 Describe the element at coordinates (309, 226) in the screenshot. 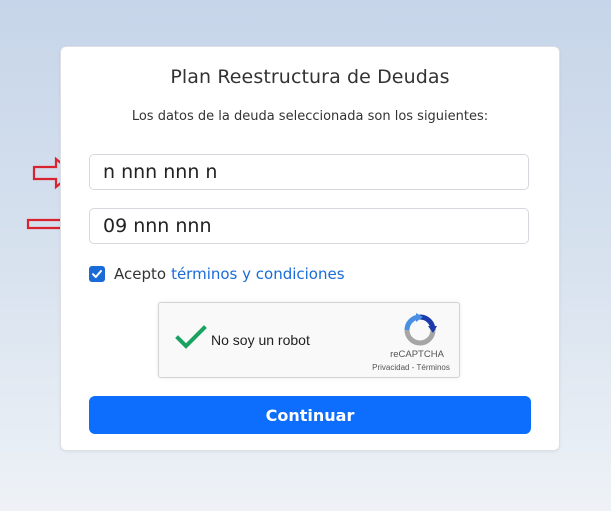

I see `debt-field-2: 09 nnn nnn` at that location.